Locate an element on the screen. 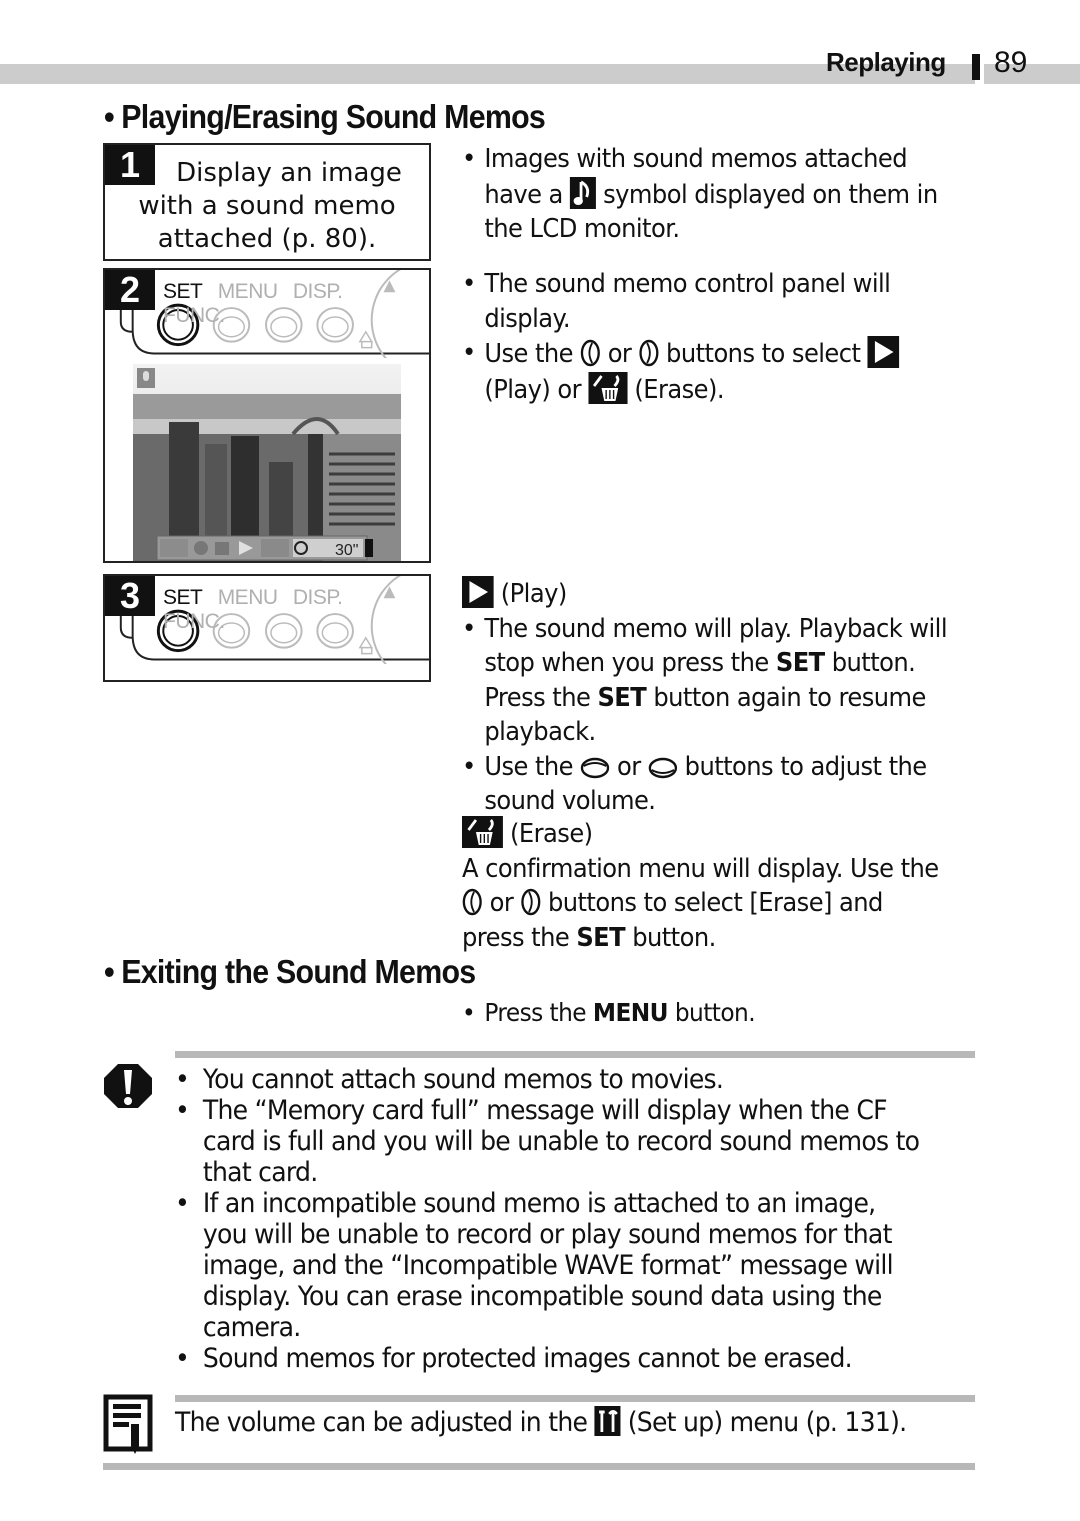 The image size is (1080, 1521). step-1-line: with a sound memo is located at coordinates (267, 206).